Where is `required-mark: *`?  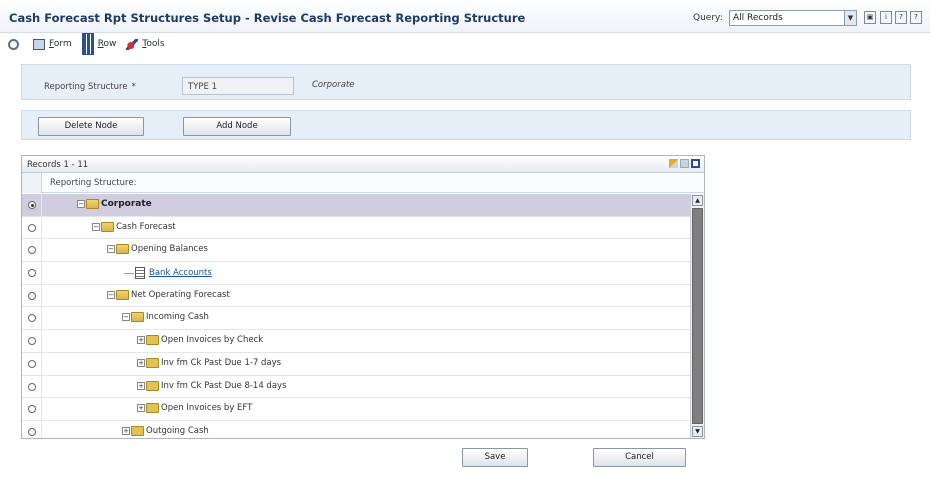 required-mark: * is located at coordinates (133, 87).